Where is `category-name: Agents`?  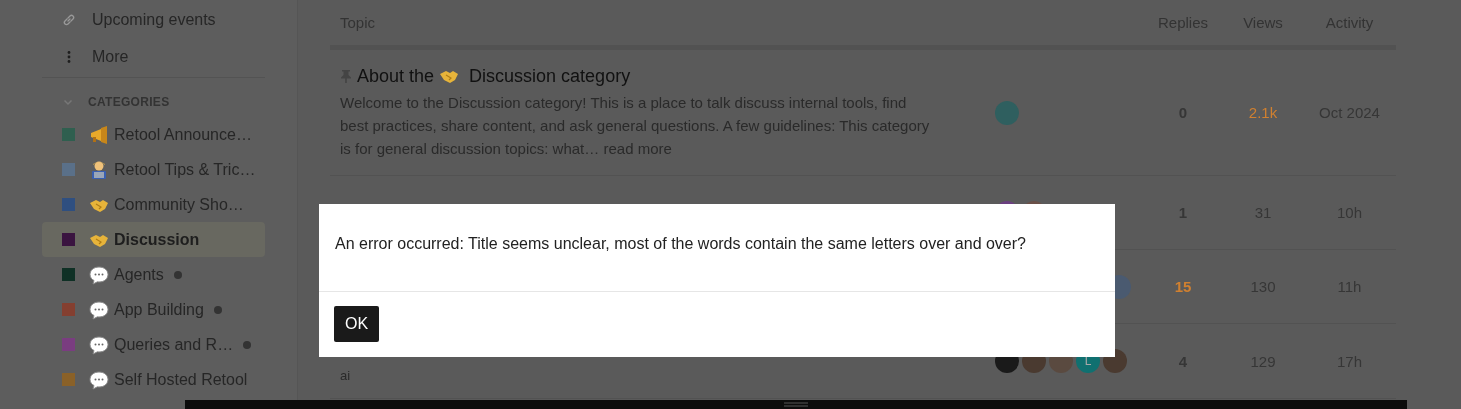
category-name: Agents is located at coordinates (139, 274).